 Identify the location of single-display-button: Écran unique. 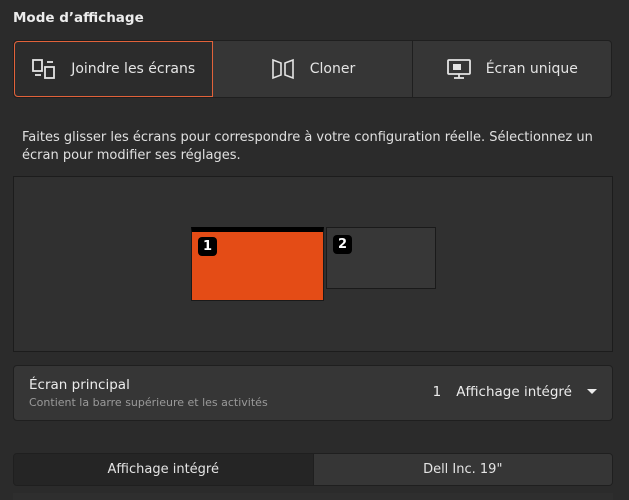
(512, 69).